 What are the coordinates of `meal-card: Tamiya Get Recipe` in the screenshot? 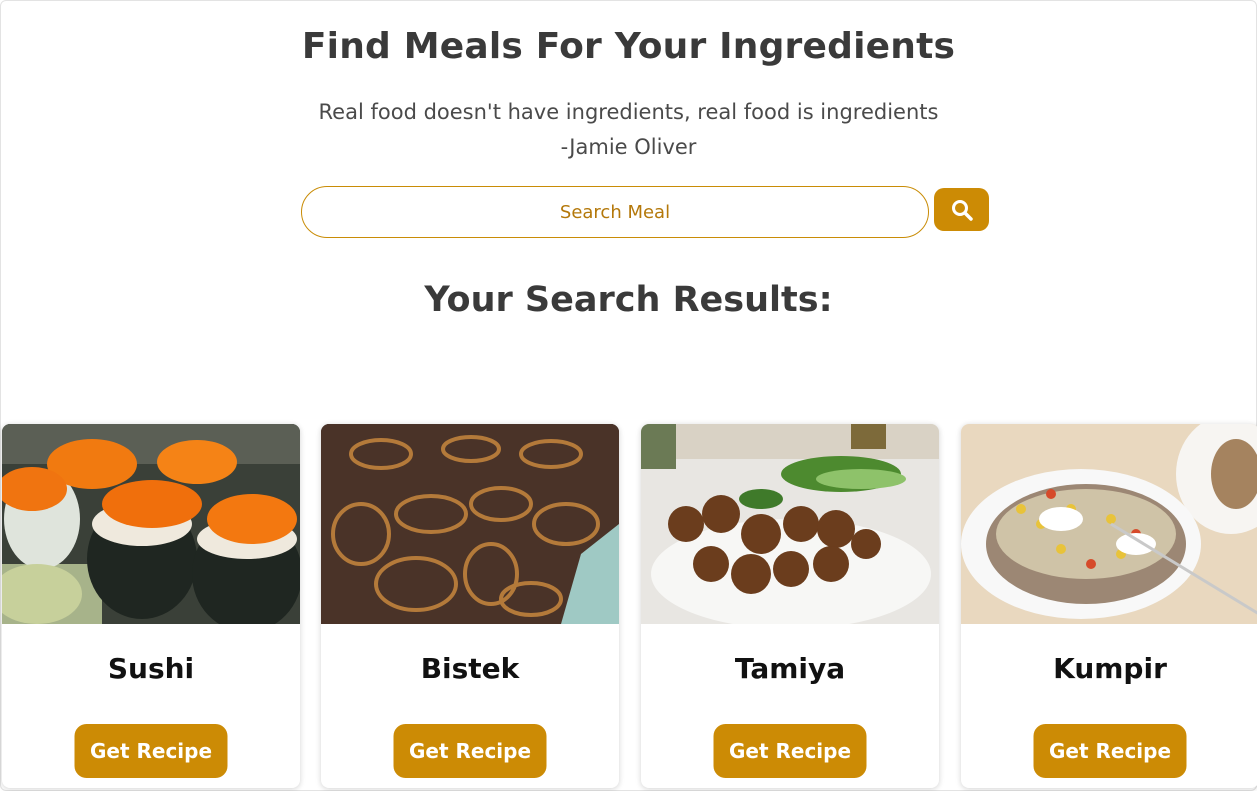 It's located at (790, 606).